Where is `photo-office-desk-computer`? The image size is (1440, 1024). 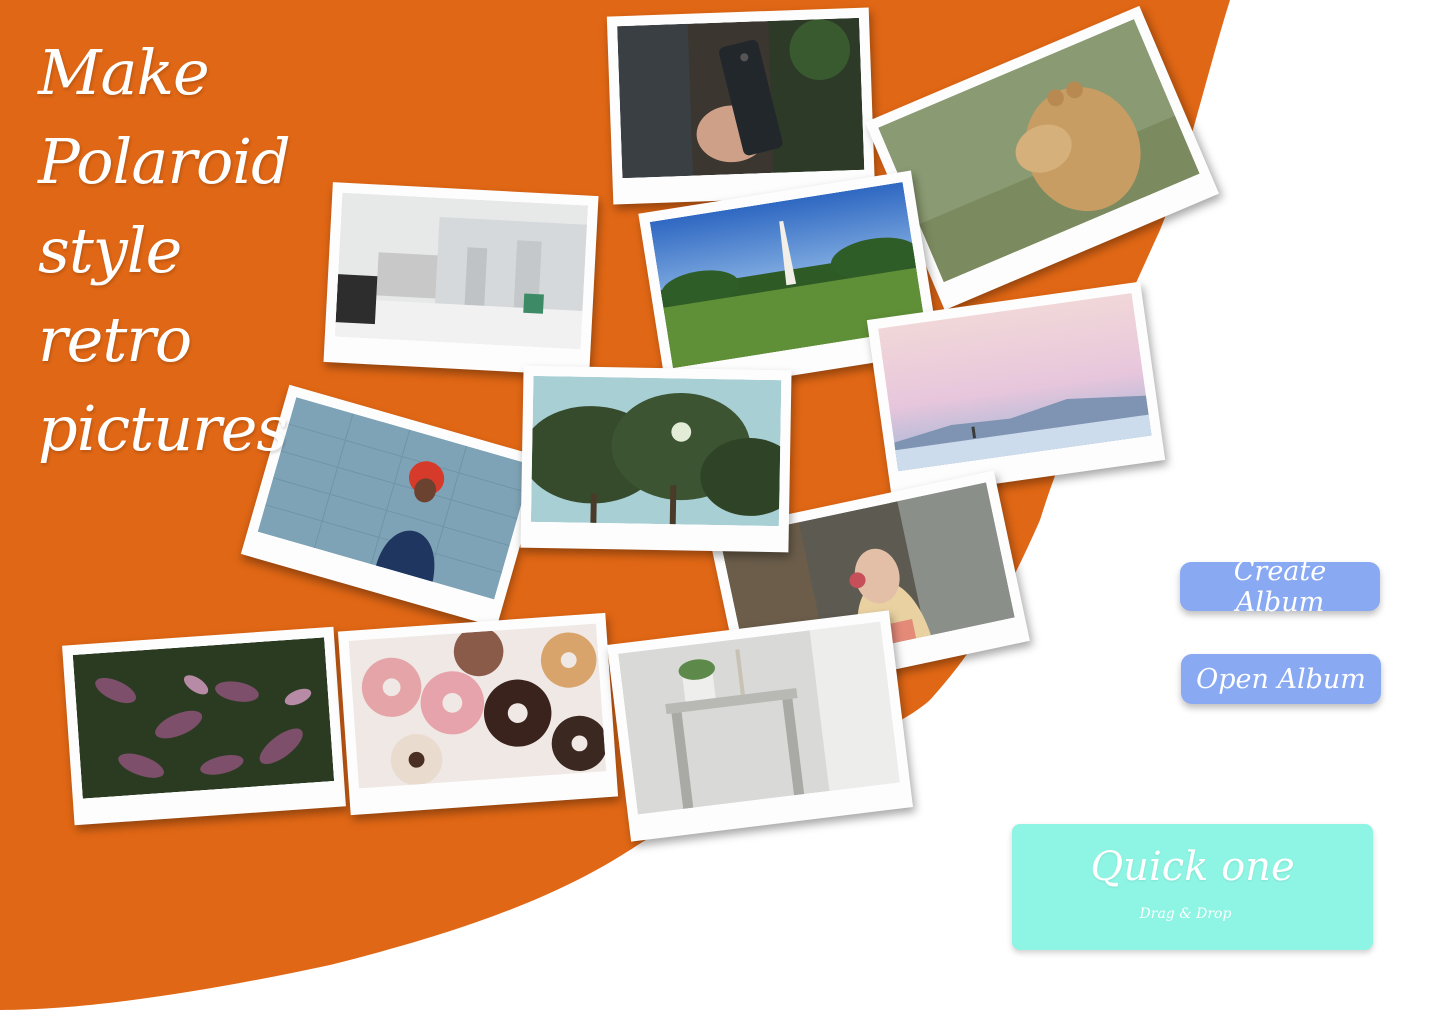
photo-office-desk-computer is located at coordinates (461, 271).